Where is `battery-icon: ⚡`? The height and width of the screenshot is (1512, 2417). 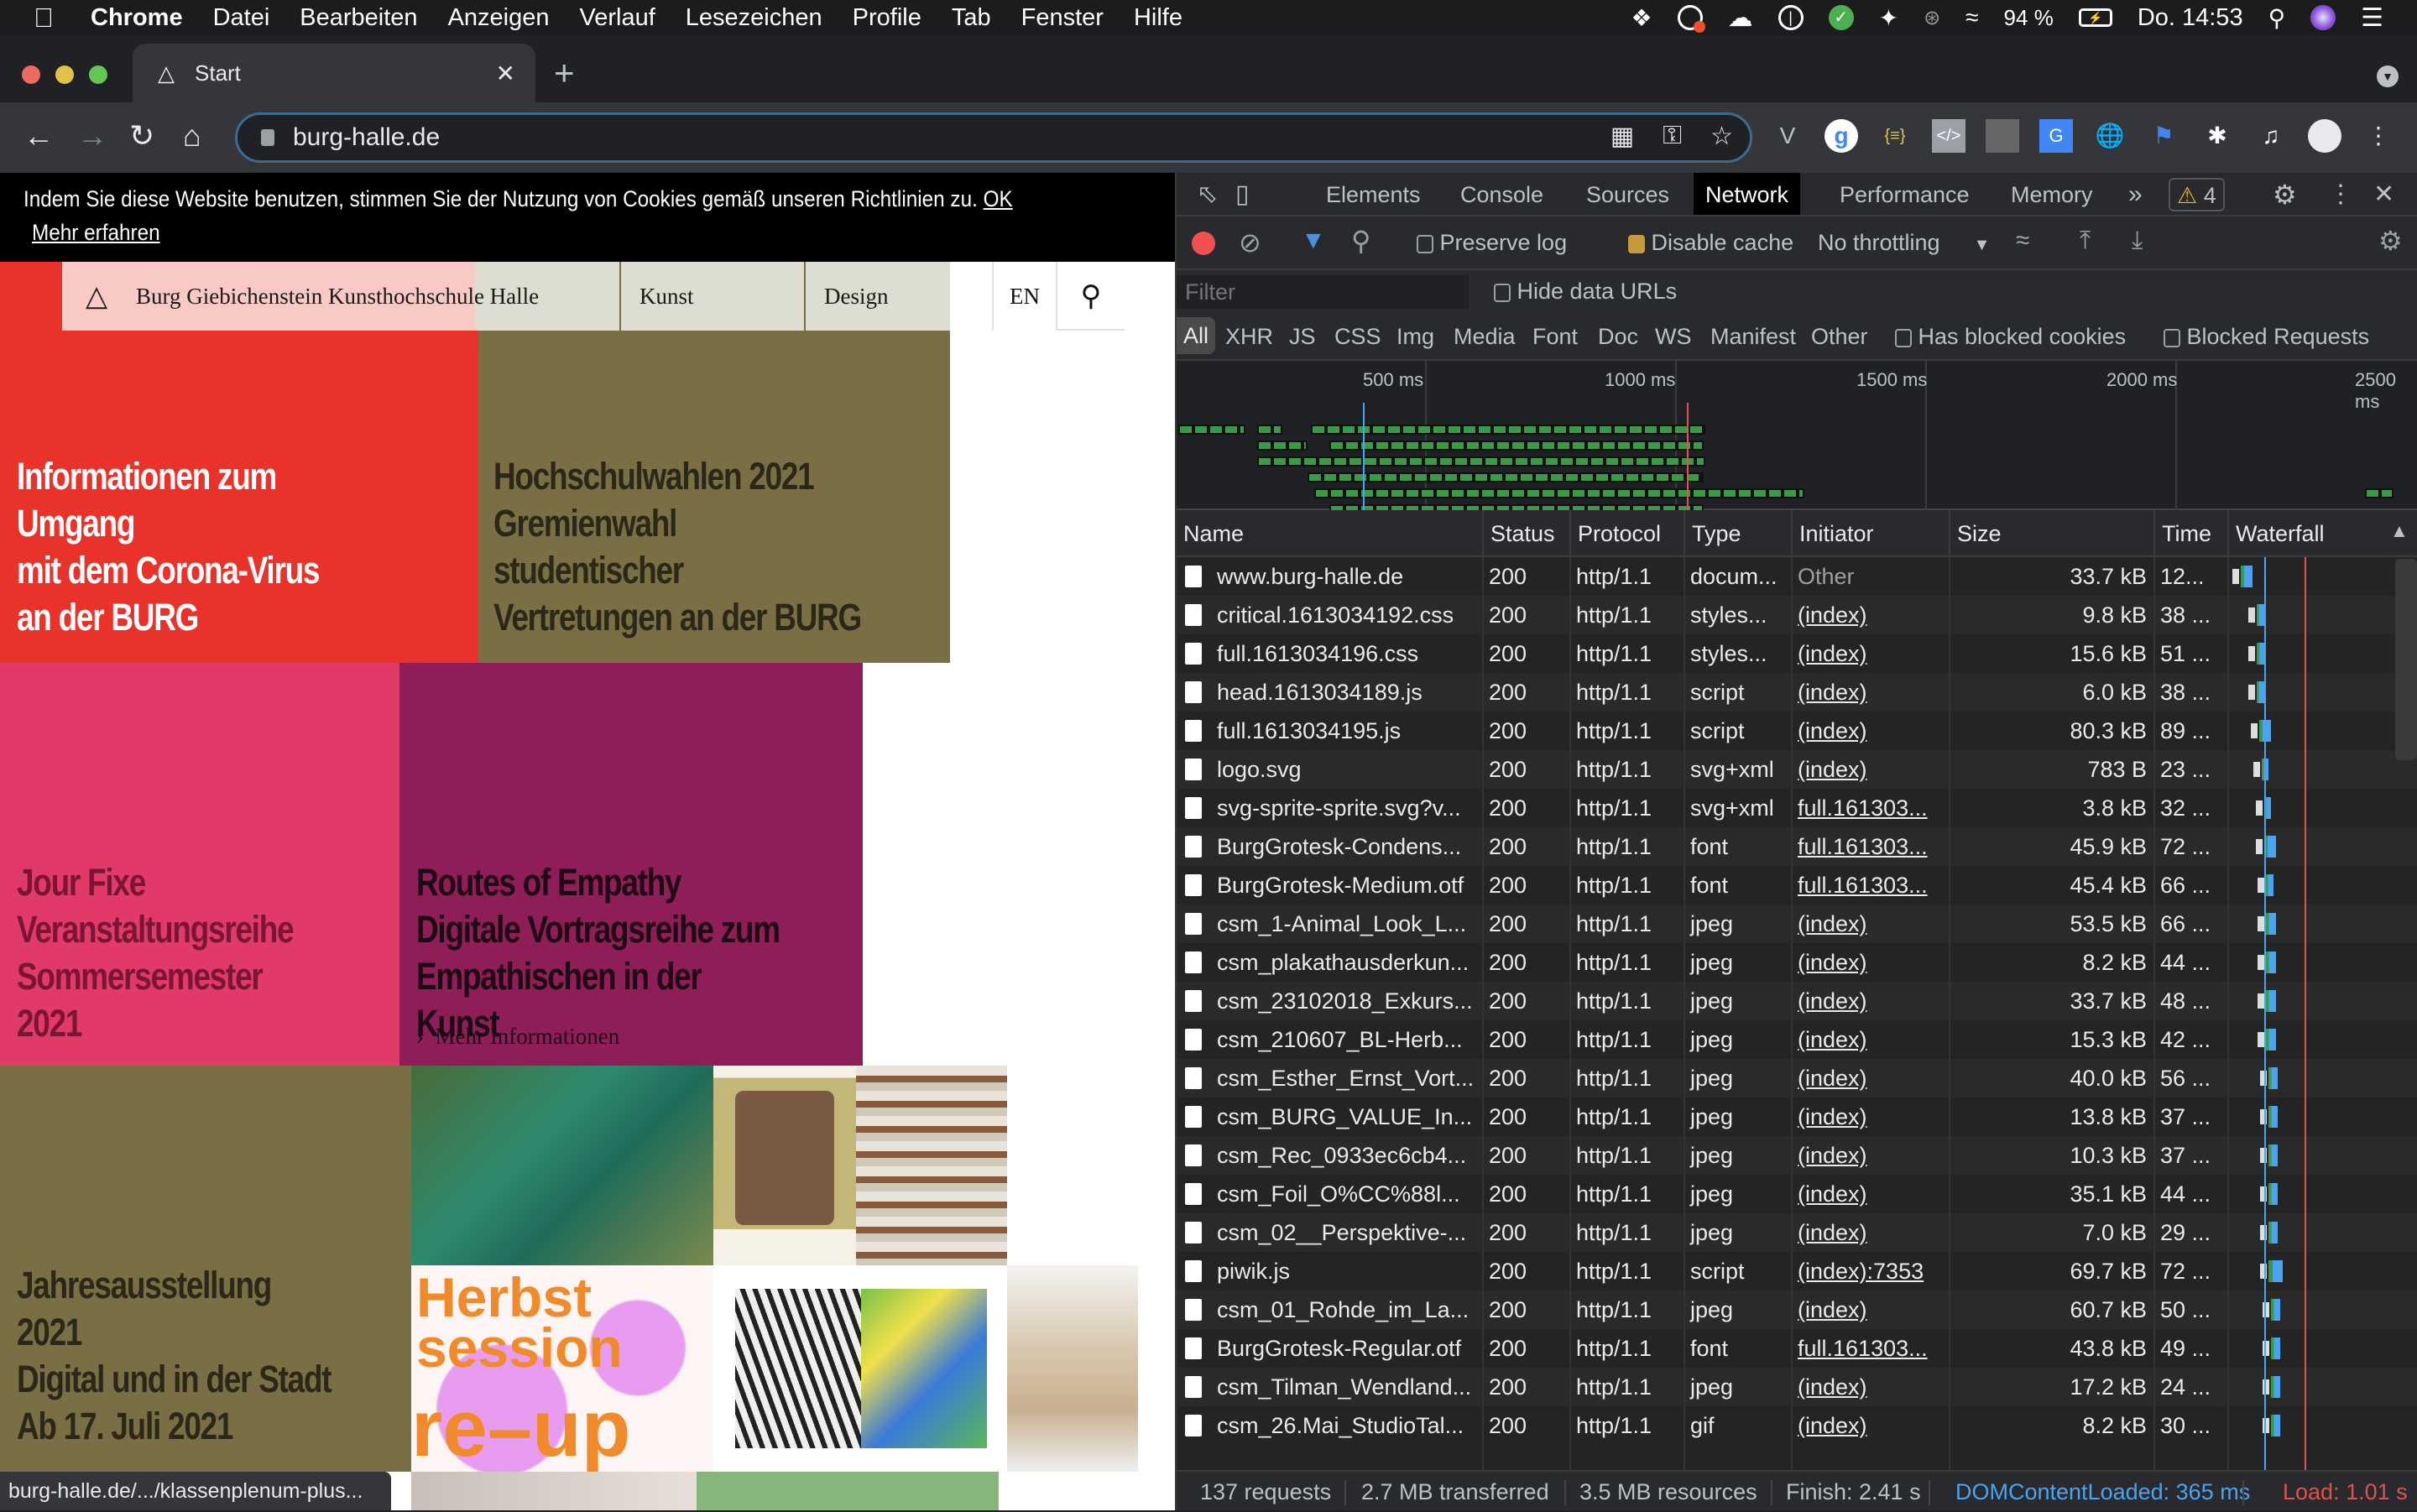
battery-icon: ⚡ is located at coordinates (2095, 17).